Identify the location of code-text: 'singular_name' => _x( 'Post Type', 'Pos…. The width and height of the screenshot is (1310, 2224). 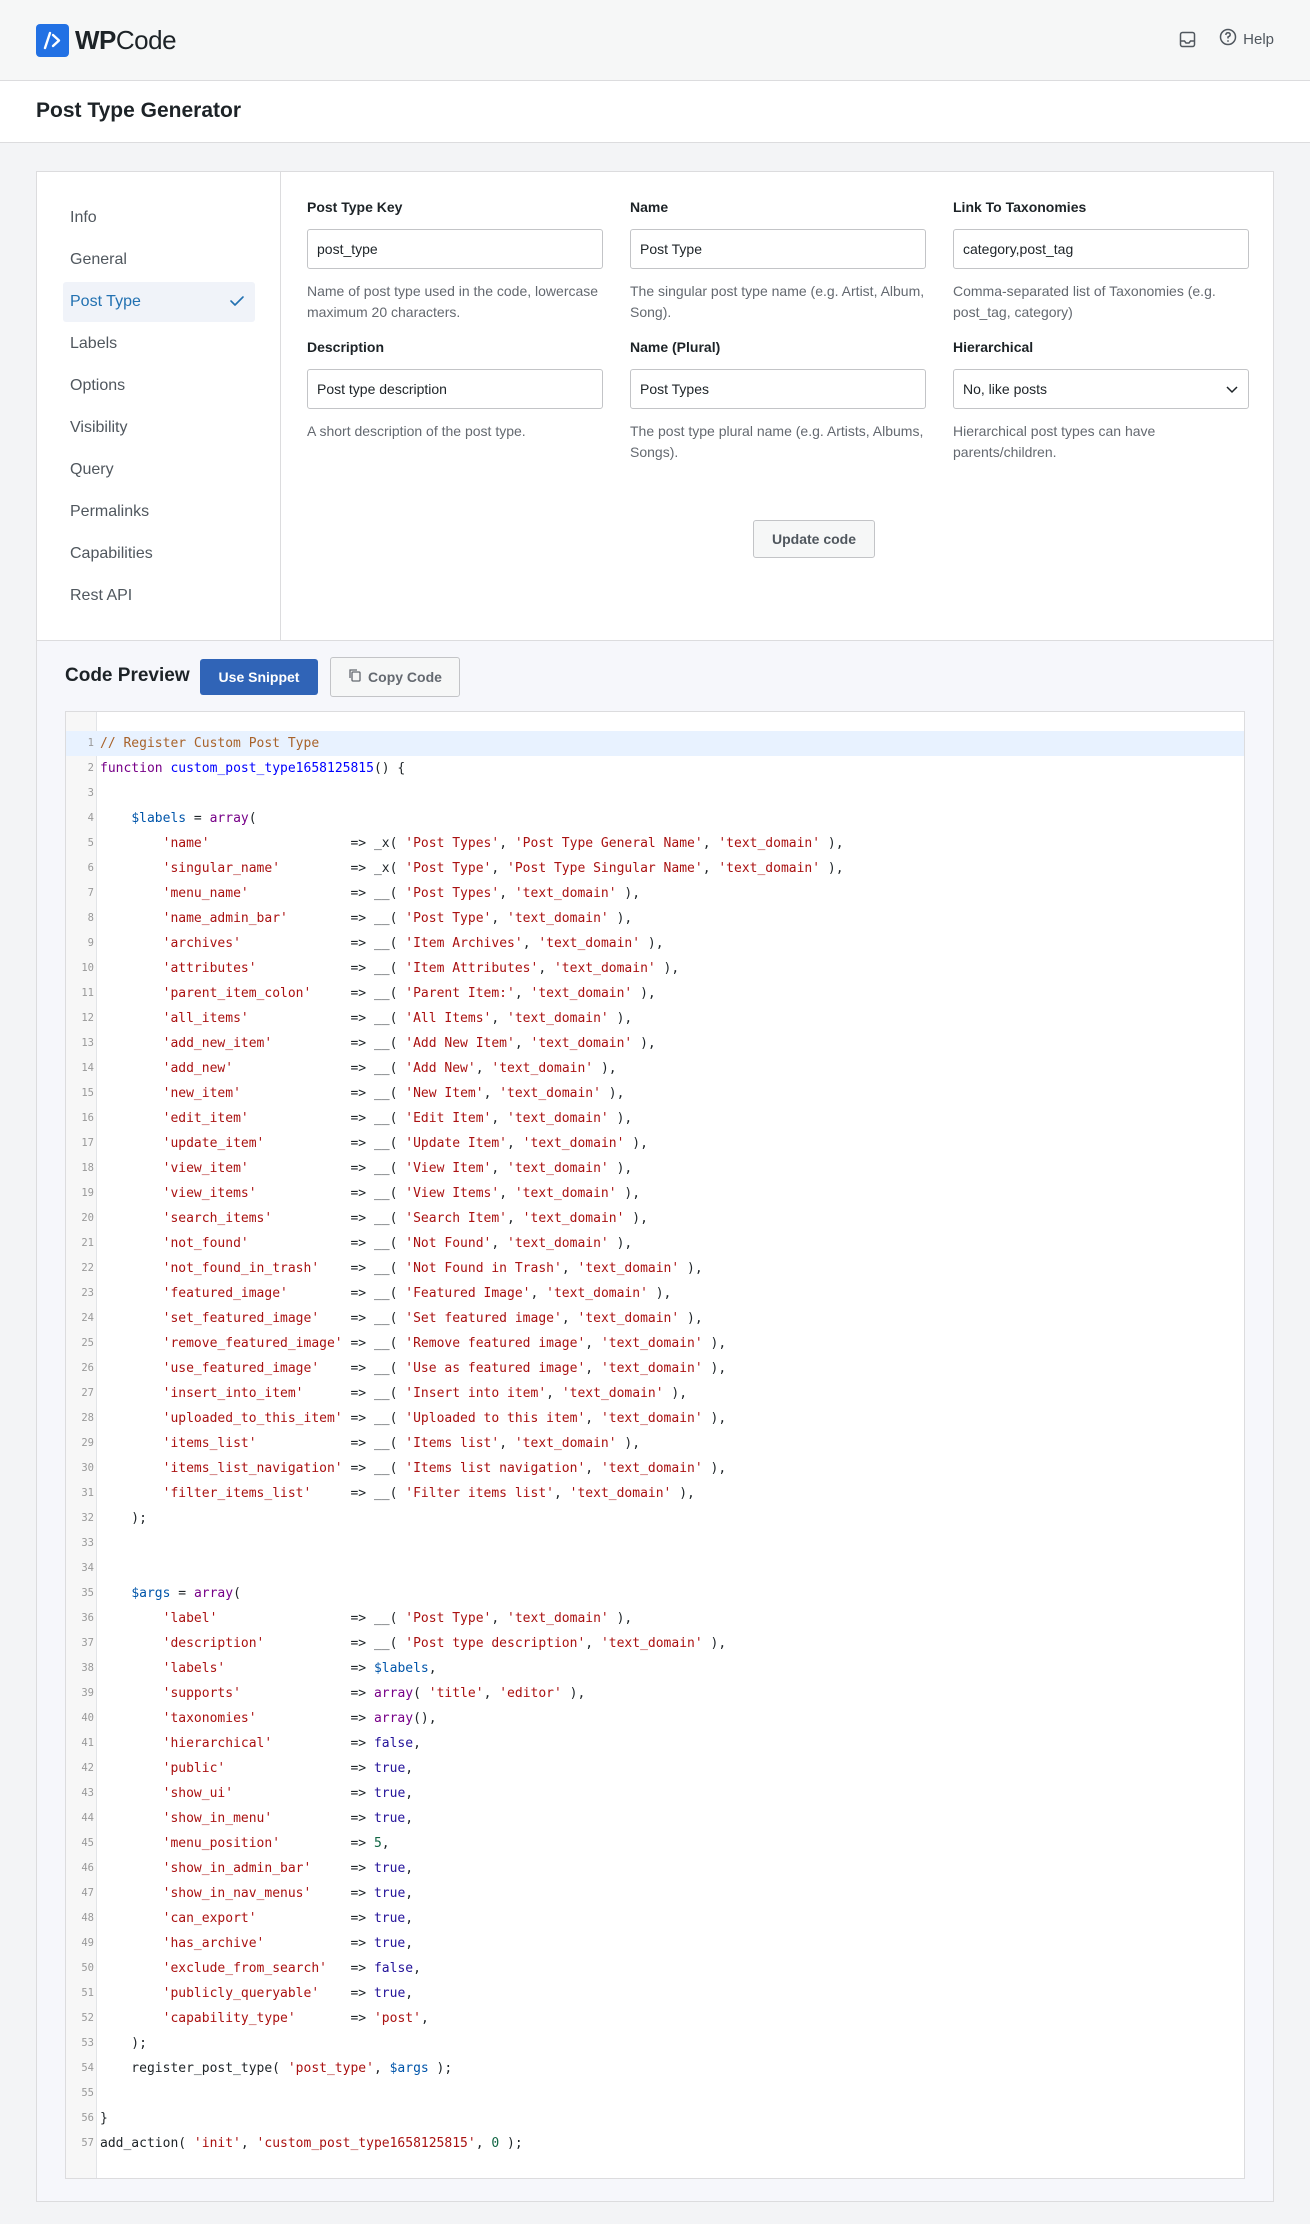
(503, 868).